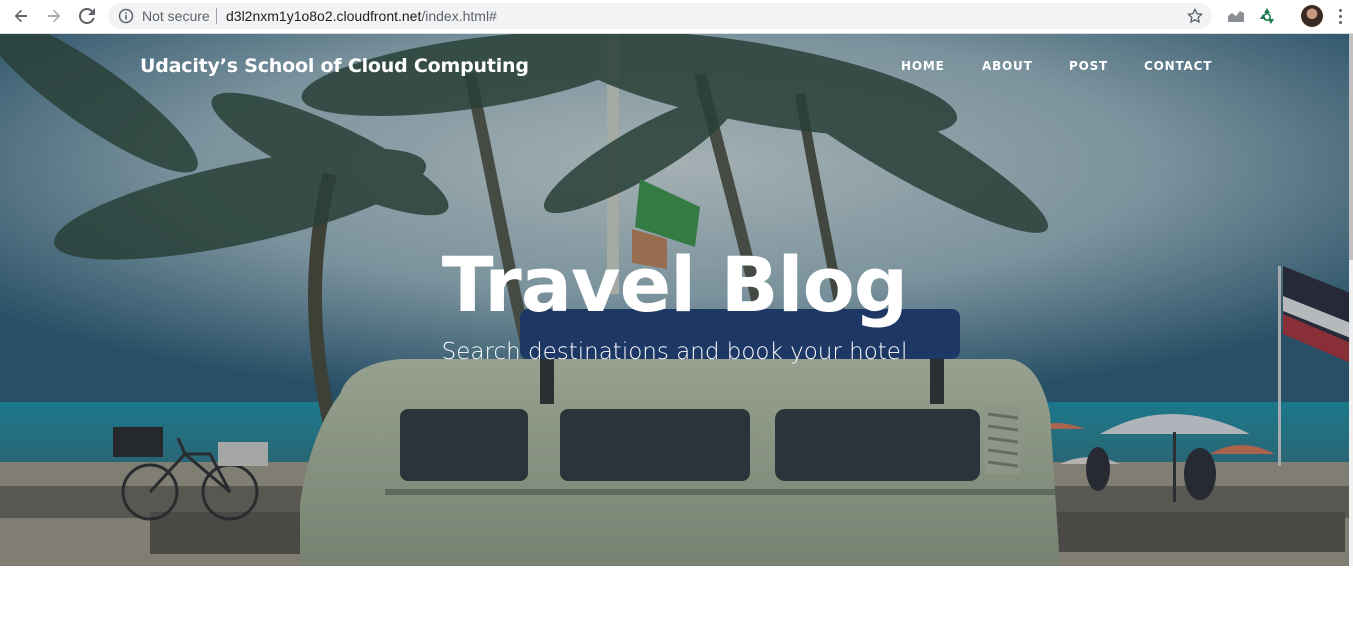 Image resolution: width=1353 pixels, height=633 pixels. What do you see at coordinates (1236, 16) in the screenshot?
I see `extension-chart-icon` at bounding box center [1236, 16].